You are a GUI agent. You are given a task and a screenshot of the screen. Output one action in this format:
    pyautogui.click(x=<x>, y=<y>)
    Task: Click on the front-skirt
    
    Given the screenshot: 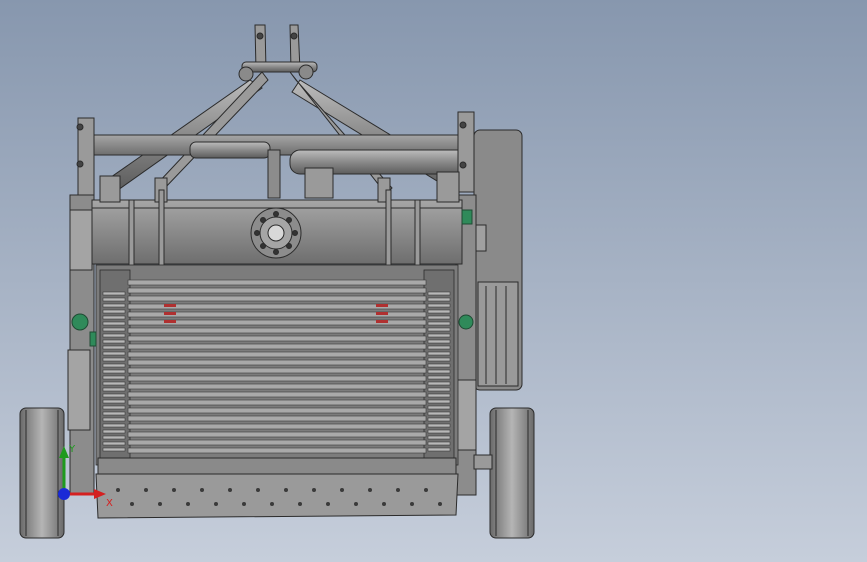 What is the action you would take?
    pyautogui.click(x=277, y=488)
    